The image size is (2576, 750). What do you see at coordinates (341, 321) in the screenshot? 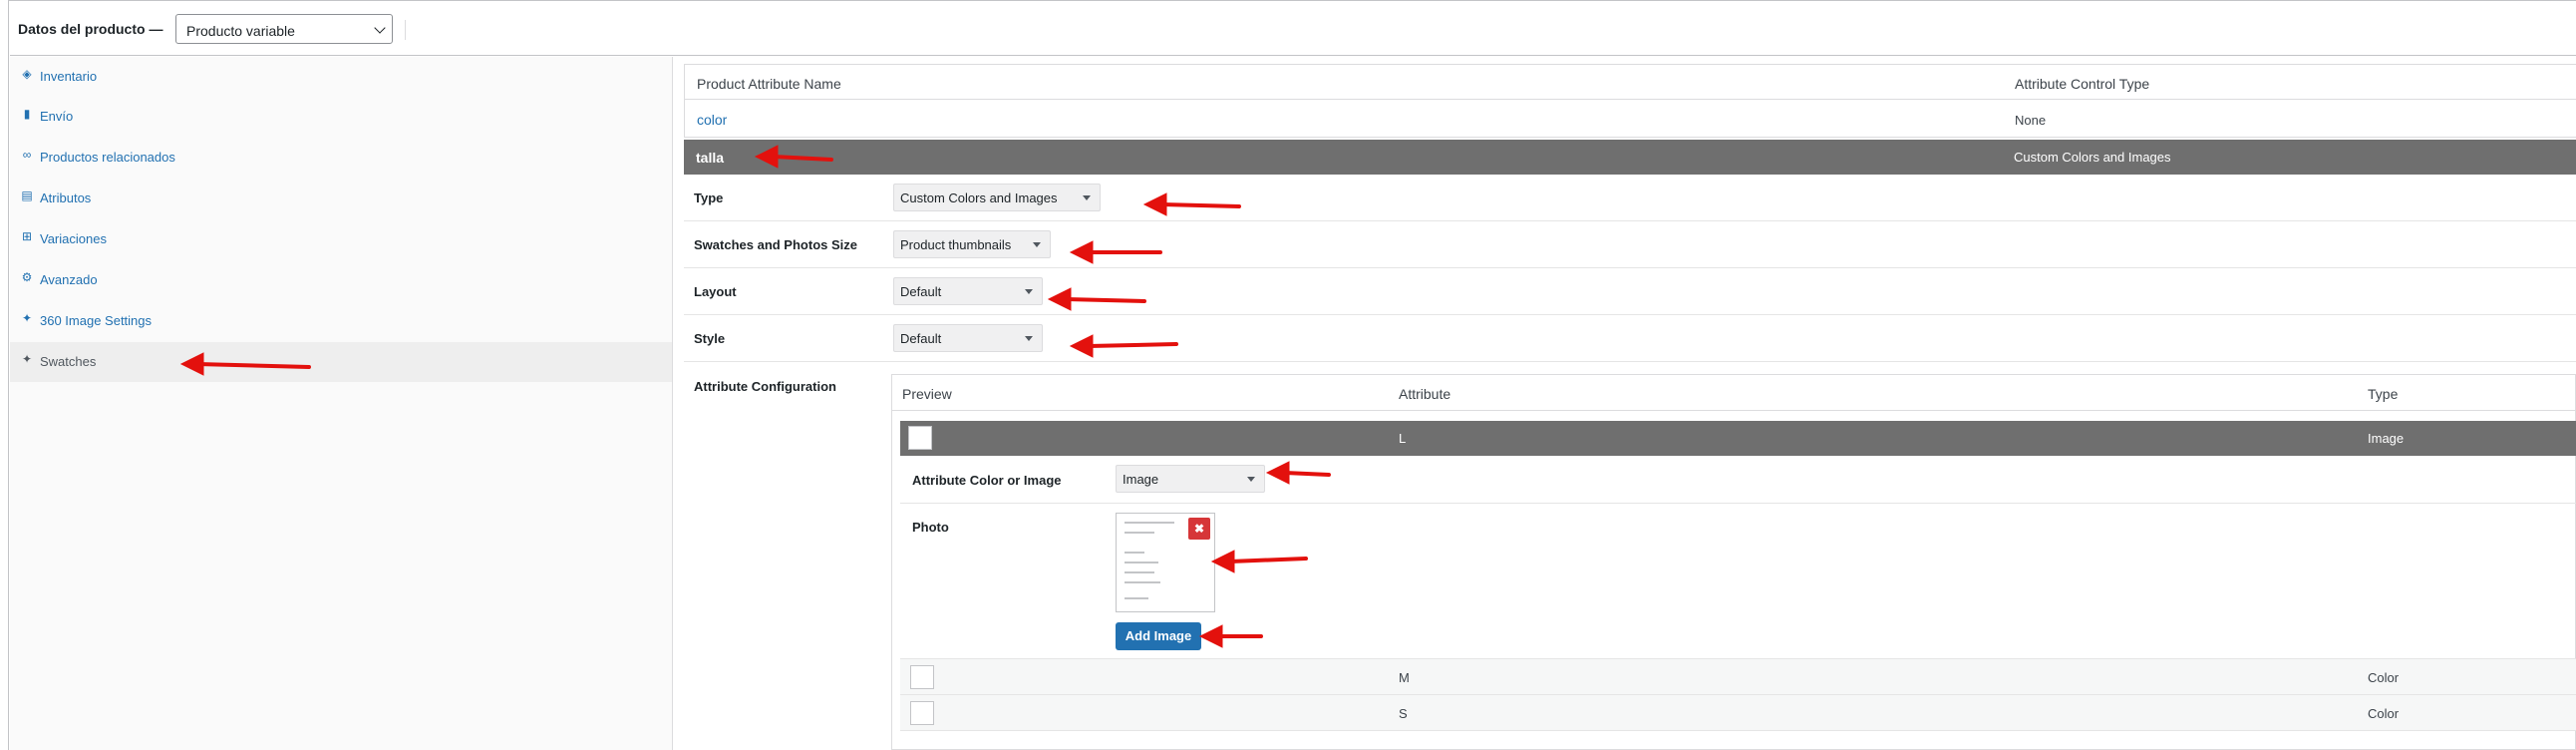
I see `sidebar-item-360-image-settings: ✦ 360 Image Settings` at bounding box center [341, 321].